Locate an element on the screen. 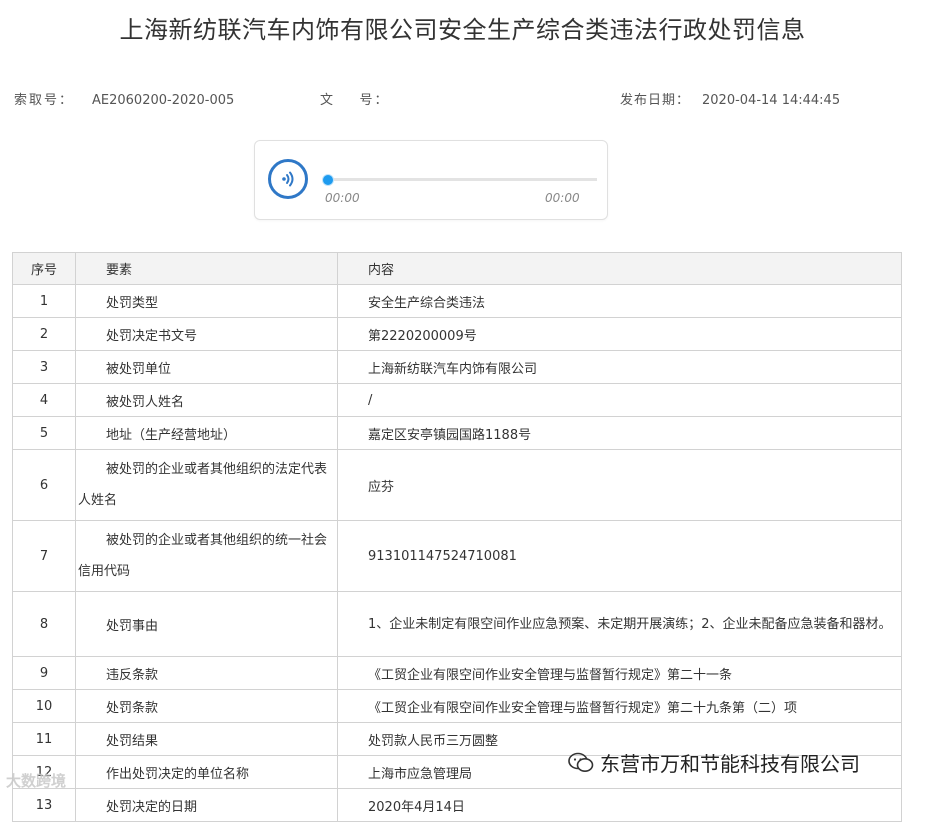  table-row: 5 地址（生产经营地址） 嘉定区安亭镇园国路1188号 is located at coordinates (457, 433).